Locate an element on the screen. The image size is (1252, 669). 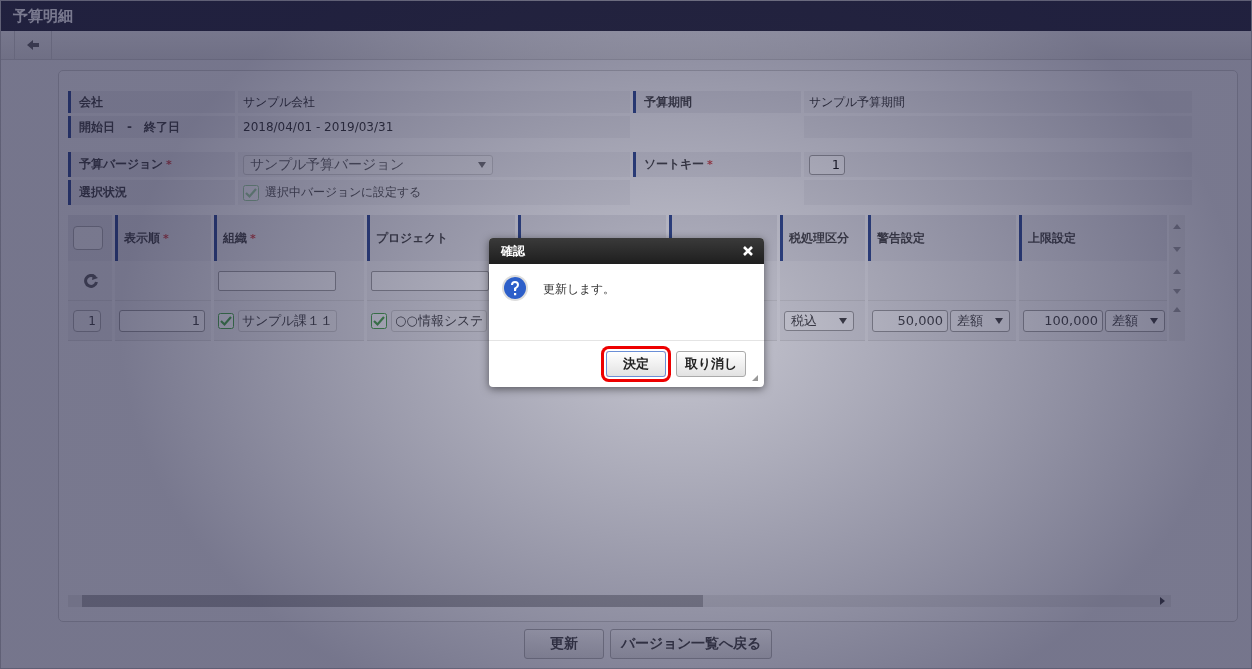
footer-button: バージョン一覧へ戻る is located at coordinates (691, 644).